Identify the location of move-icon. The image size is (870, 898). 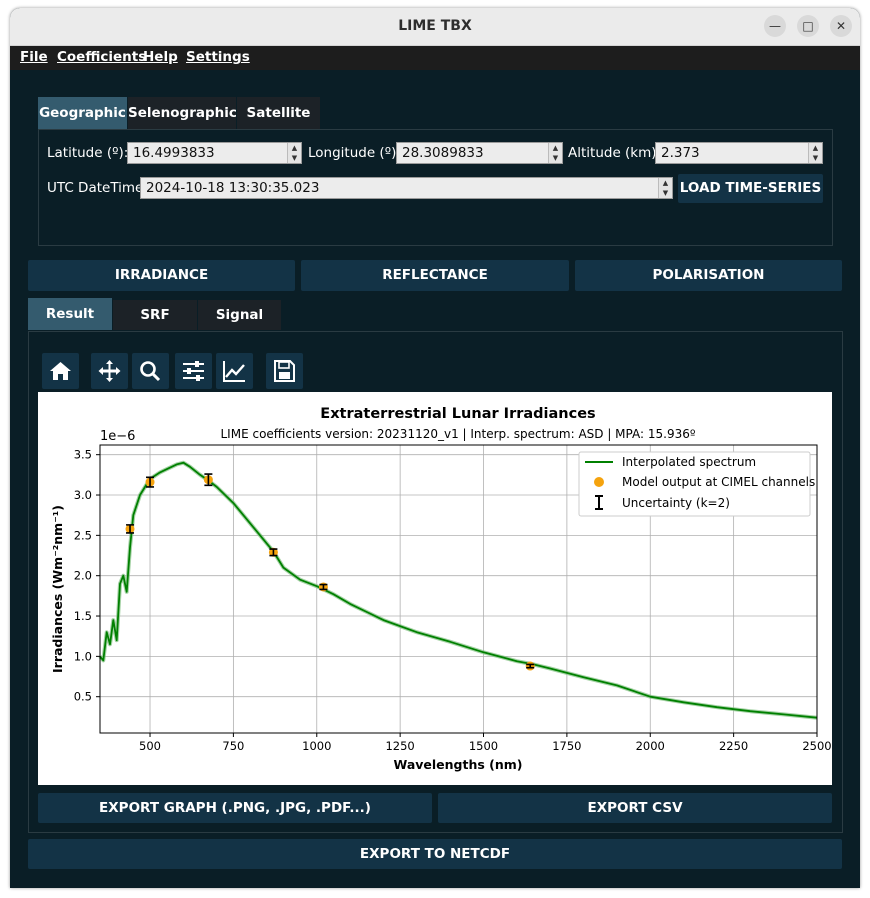
(109, 371).